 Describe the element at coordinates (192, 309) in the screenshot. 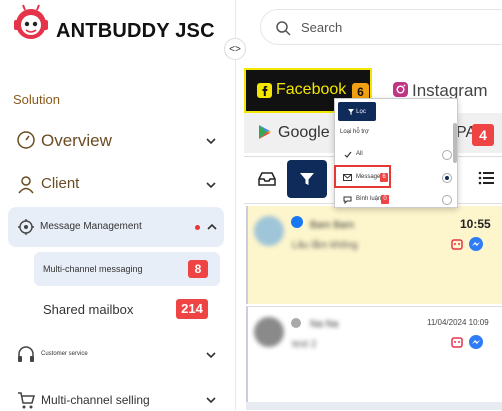

I see `count-badge: 214` at that location.